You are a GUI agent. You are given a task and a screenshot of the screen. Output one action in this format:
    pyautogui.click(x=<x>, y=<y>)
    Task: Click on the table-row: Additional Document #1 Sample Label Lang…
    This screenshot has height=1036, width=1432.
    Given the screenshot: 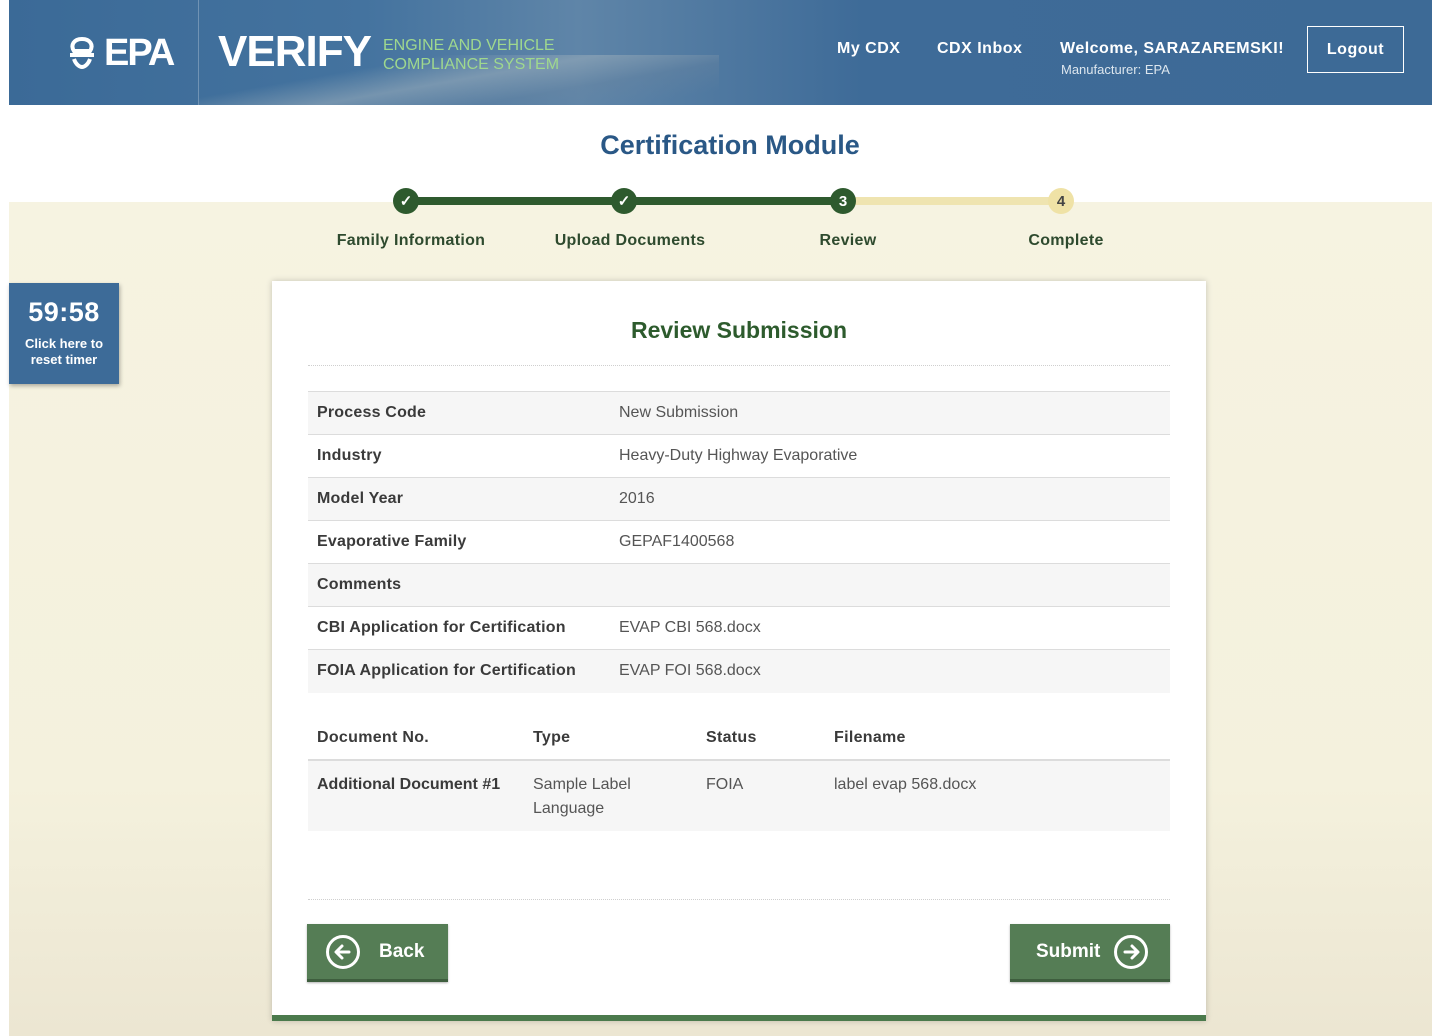 What is the action you would take?
    pyautogui.click(x=739, y=795)
    